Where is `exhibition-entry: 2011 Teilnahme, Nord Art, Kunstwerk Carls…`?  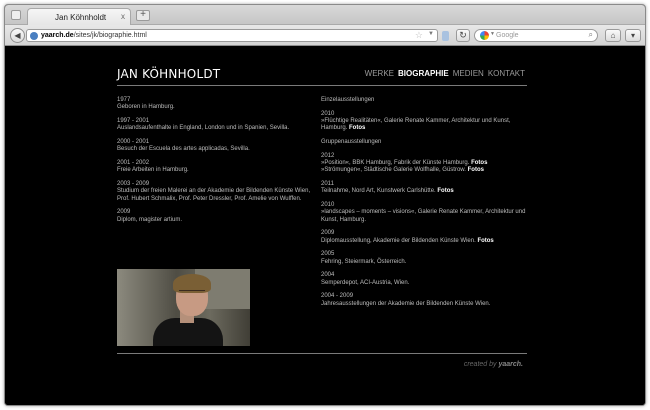 exhibition-entry: 2011 Teilnahme, Nord Art, Kunstwerk Carls… is located at coordinates (427, 188).